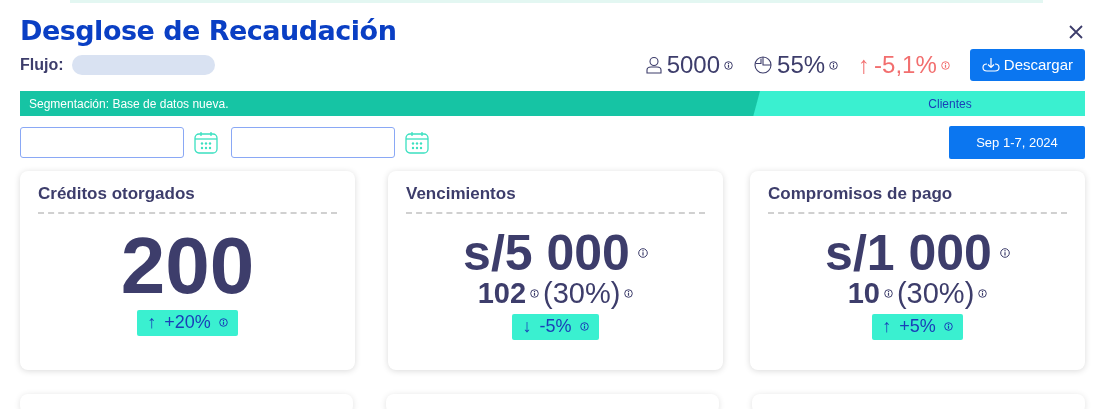 The height and width of the screenshot is (409, 1103). I want to click on flow-label: Flujo:, so click(42, 65).